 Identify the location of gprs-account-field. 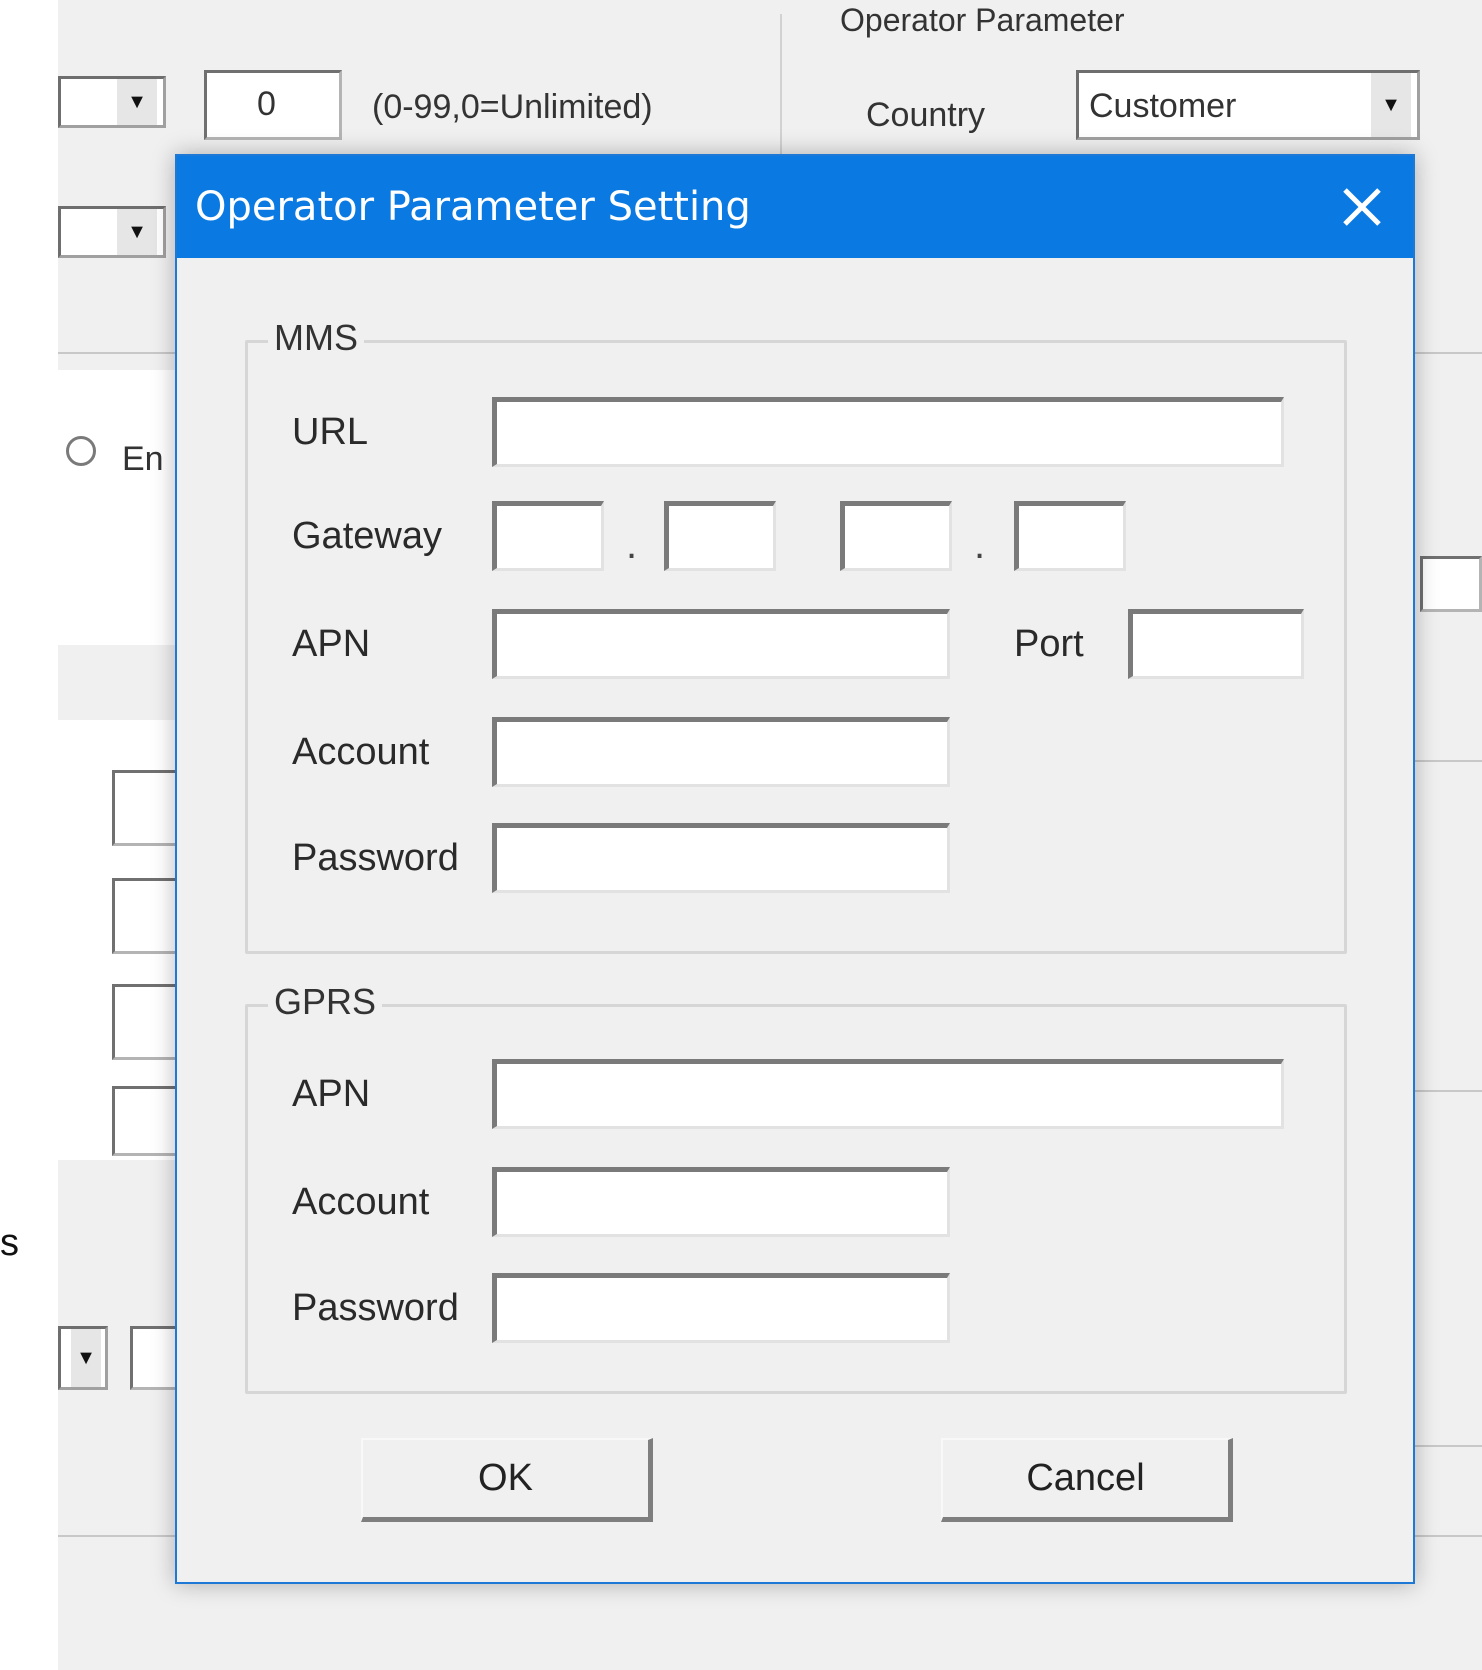
(721, 1202).